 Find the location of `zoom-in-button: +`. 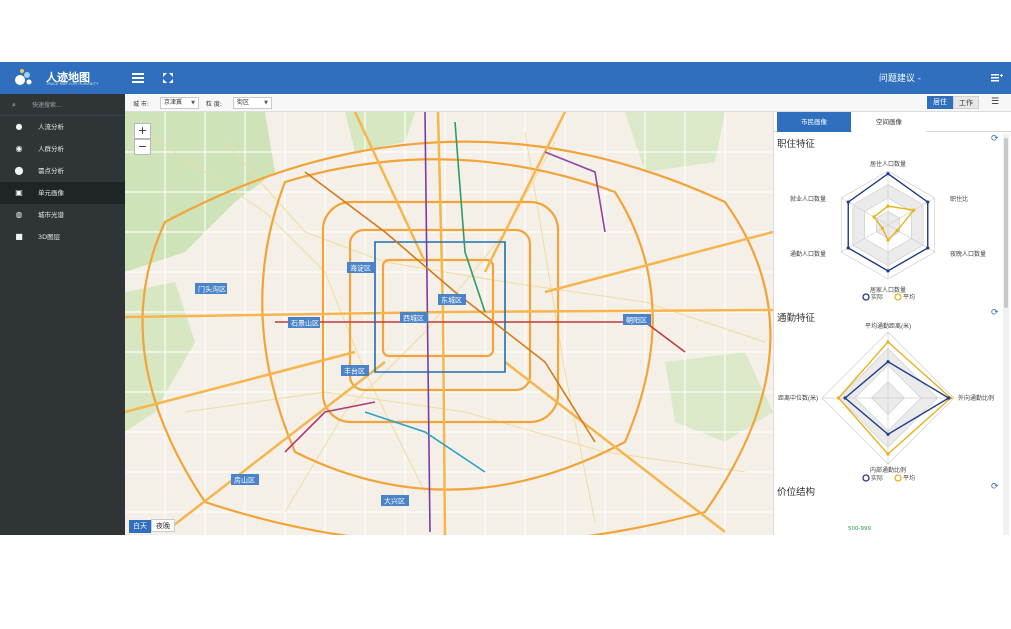

zoom-in-button: + is located at coordinates (142, 131).